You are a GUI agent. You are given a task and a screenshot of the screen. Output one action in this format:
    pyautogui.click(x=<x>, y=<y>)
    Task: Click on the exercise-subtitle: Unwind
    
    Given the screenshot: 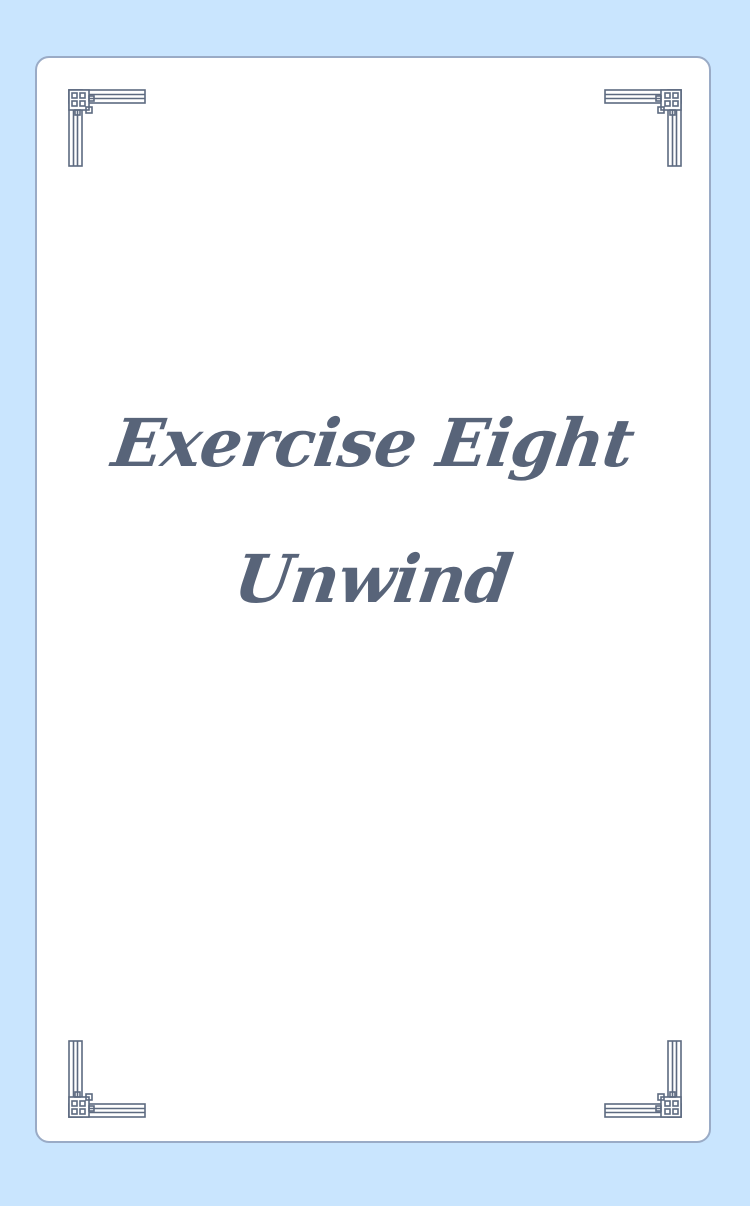 What is the action you would take?
    pyautogui.click(x=373, y=579)
    